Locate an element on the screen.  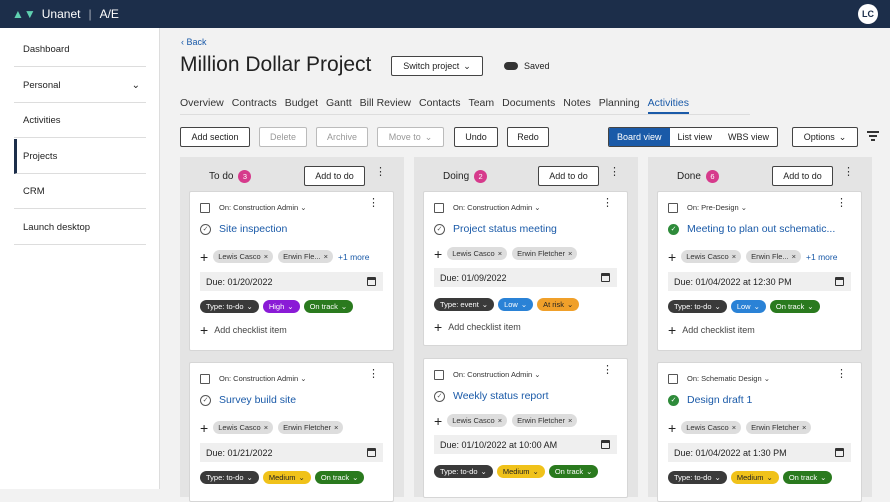
undo-button: Undo is located at coordinates (476, 137).